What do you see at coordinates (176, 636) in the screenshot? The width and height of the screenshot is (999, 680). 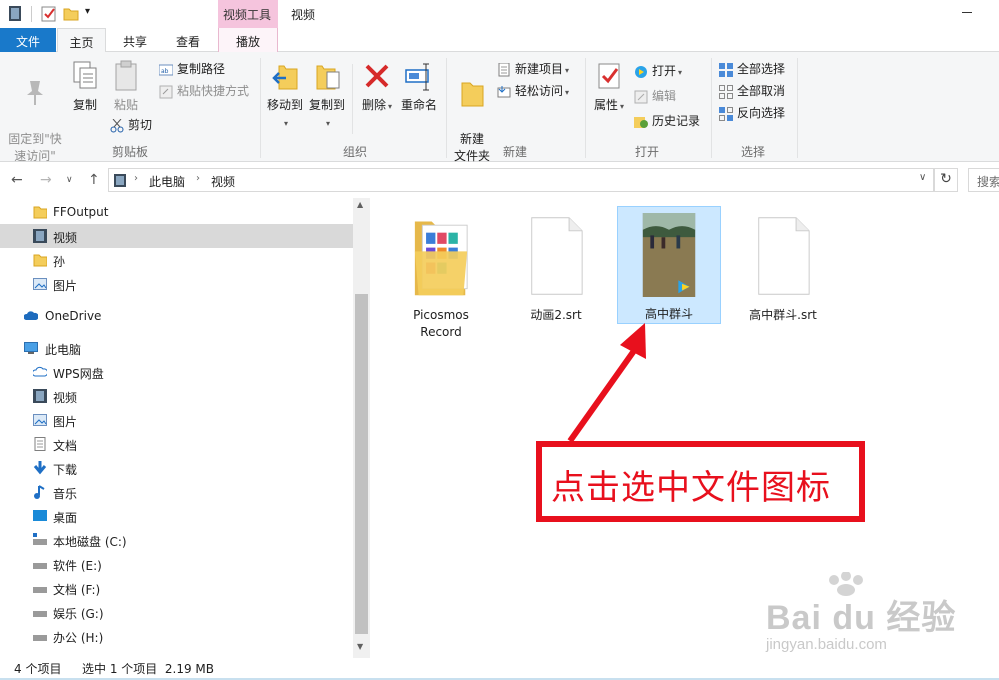 I see `nav-item-drive-h: 办公 (H:)` at bounding box center [176, 636].